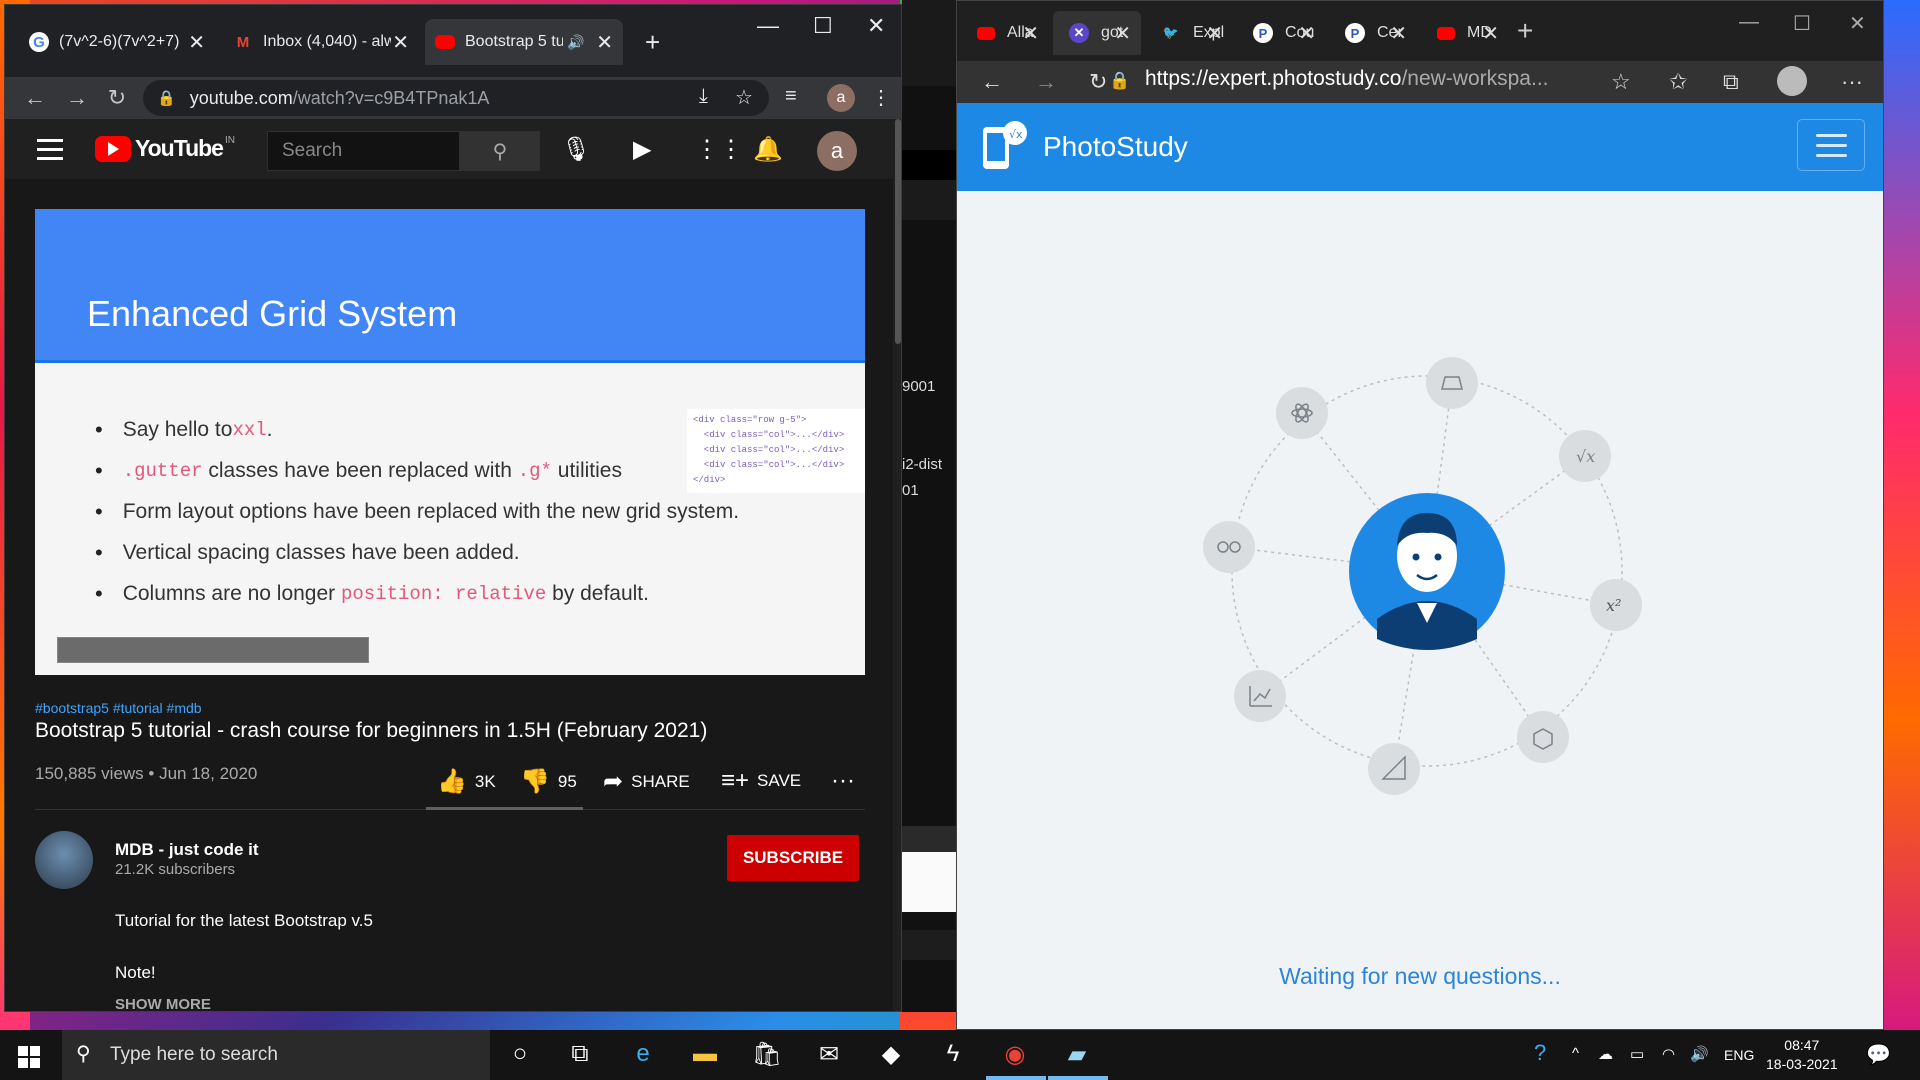 This screenshot has height=1080, width=1920. What do you see at coordinates (791, 96) in the screenshot?
I see `media-controls-icon: ≡` at bounding box center [791, 96].